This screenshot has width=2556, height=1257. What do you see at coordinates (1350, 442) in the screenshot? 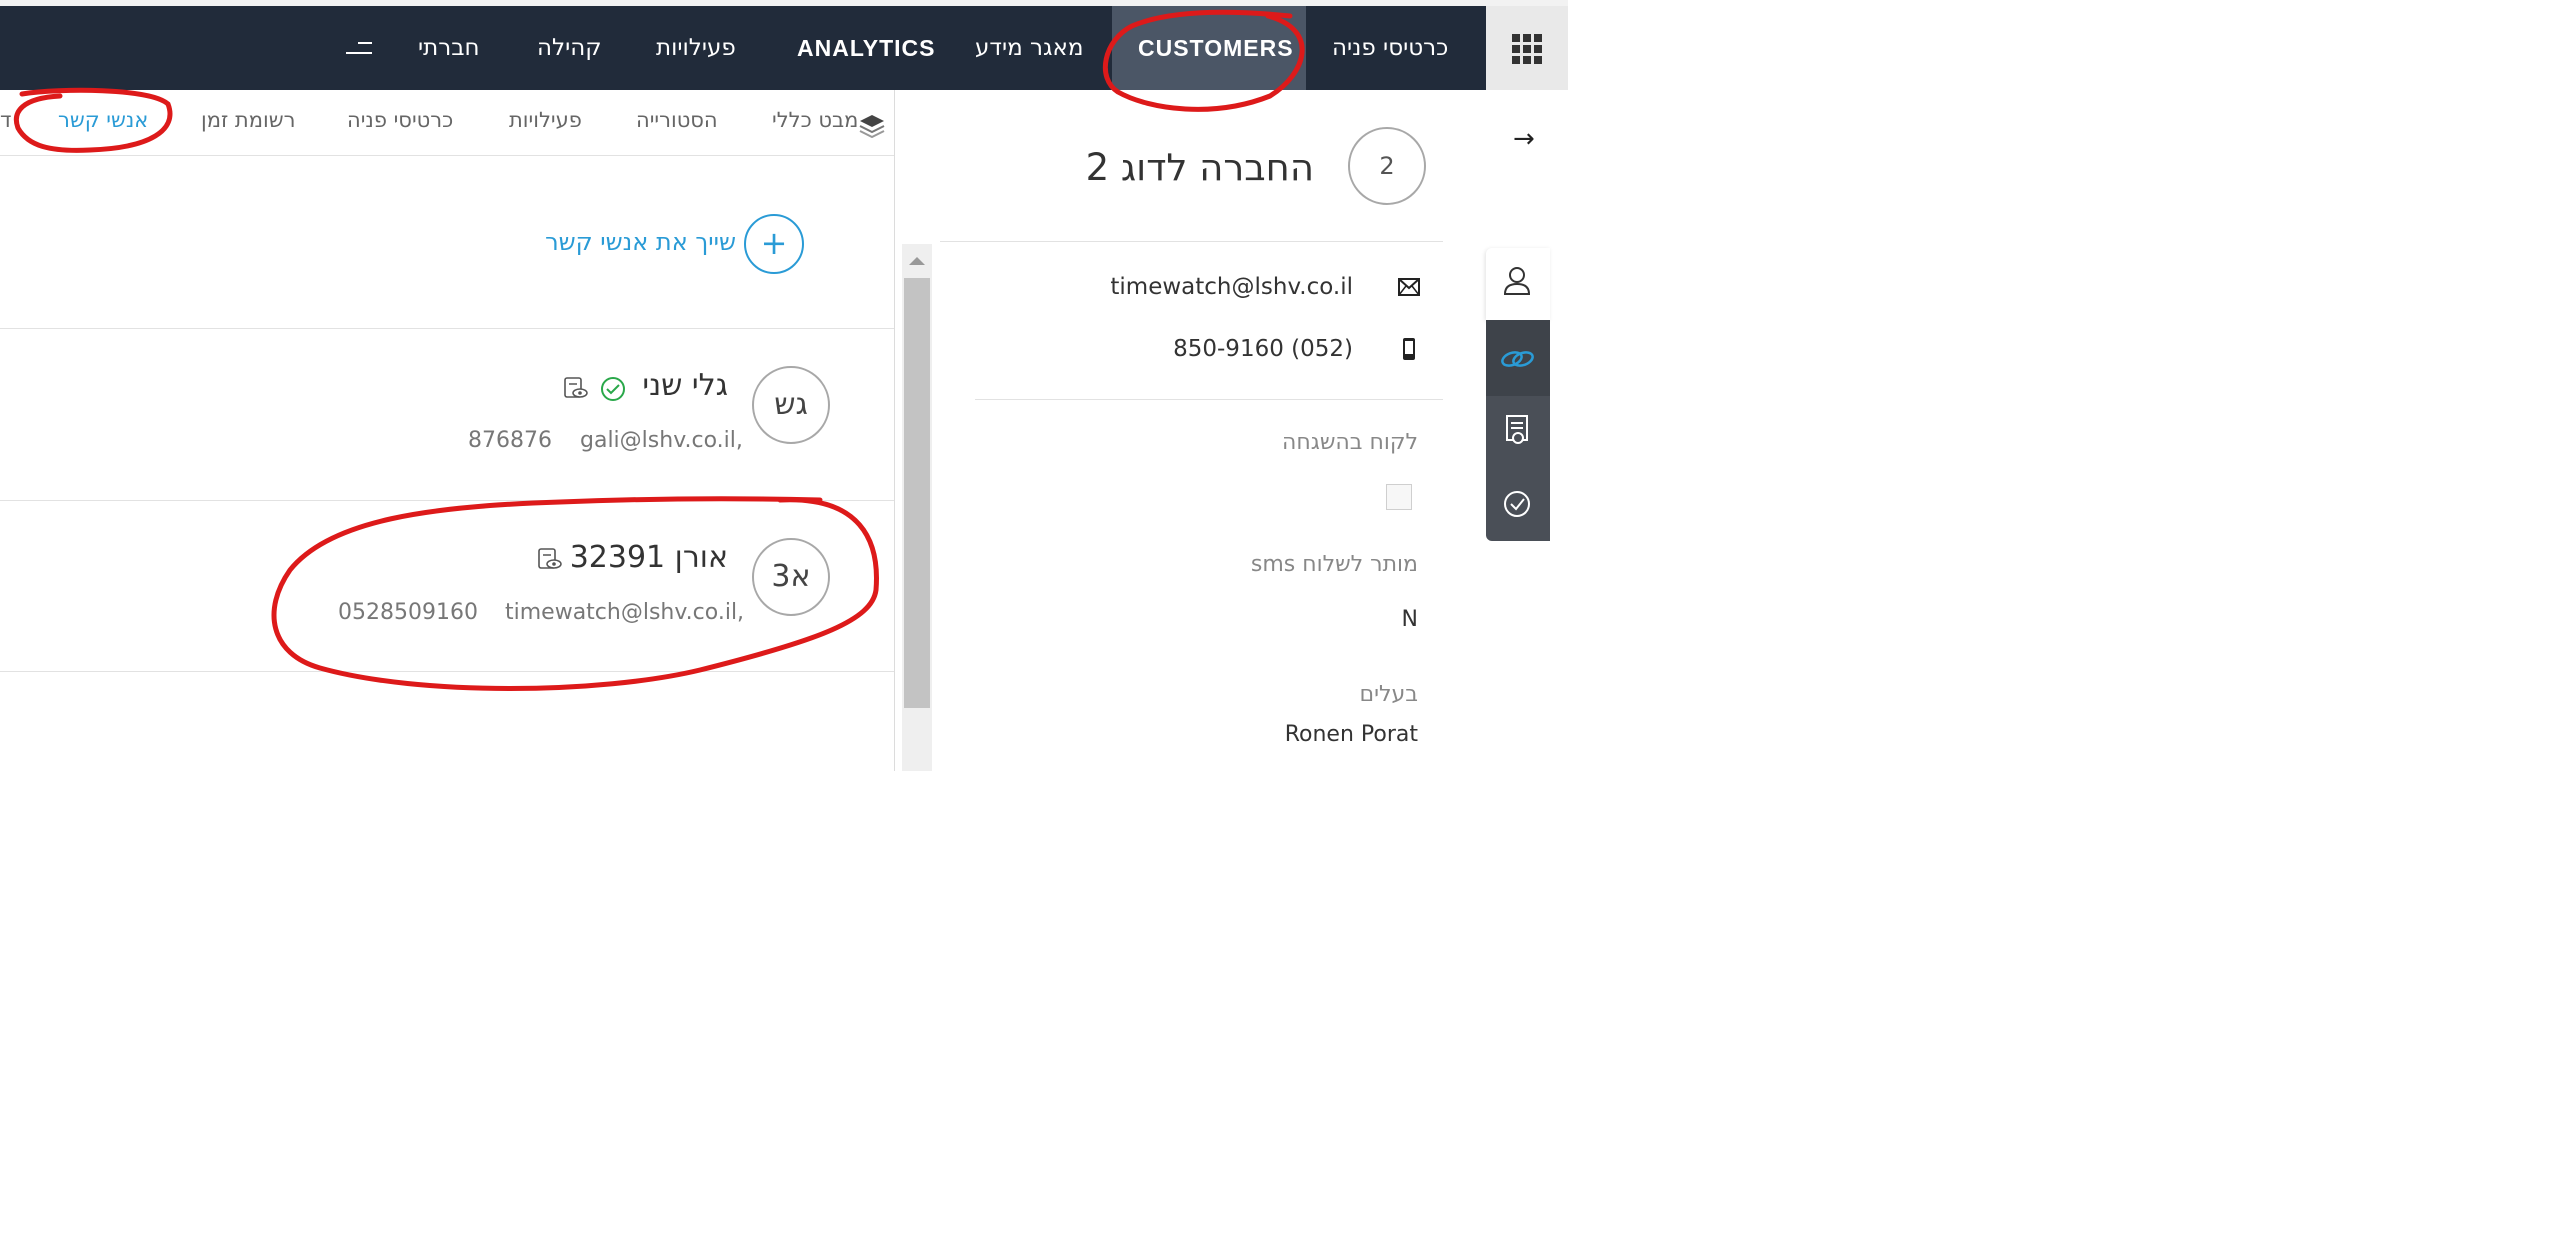
I see `supervised-label: לקוח בהשגחה` at bounding box center [1350, 442].